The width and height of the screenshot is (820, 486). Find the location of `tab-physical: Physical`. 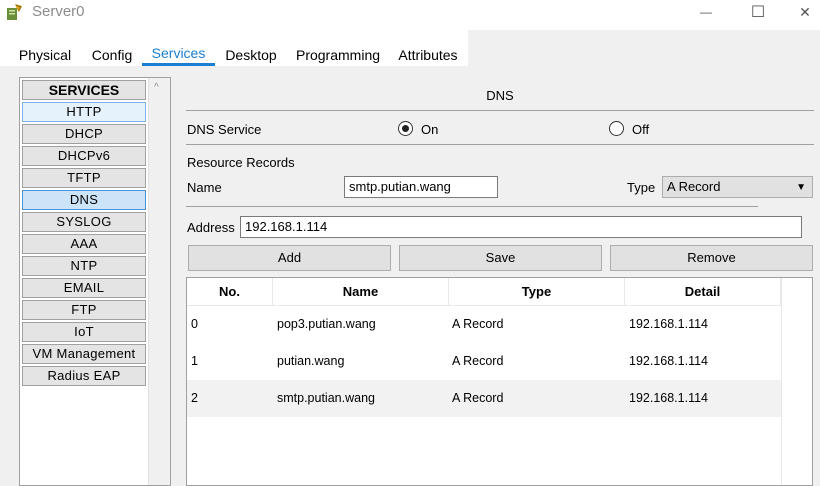

tab-physical: Physical is located at coordinates (45, 56).